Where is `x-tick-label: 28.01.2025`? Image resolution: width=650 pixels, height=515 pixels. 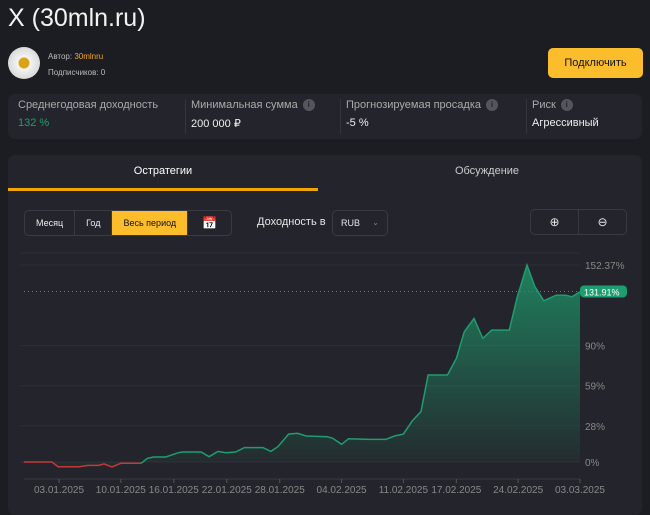 x-tick-label: 28.01.2025 is located at coordinates (280, 490).